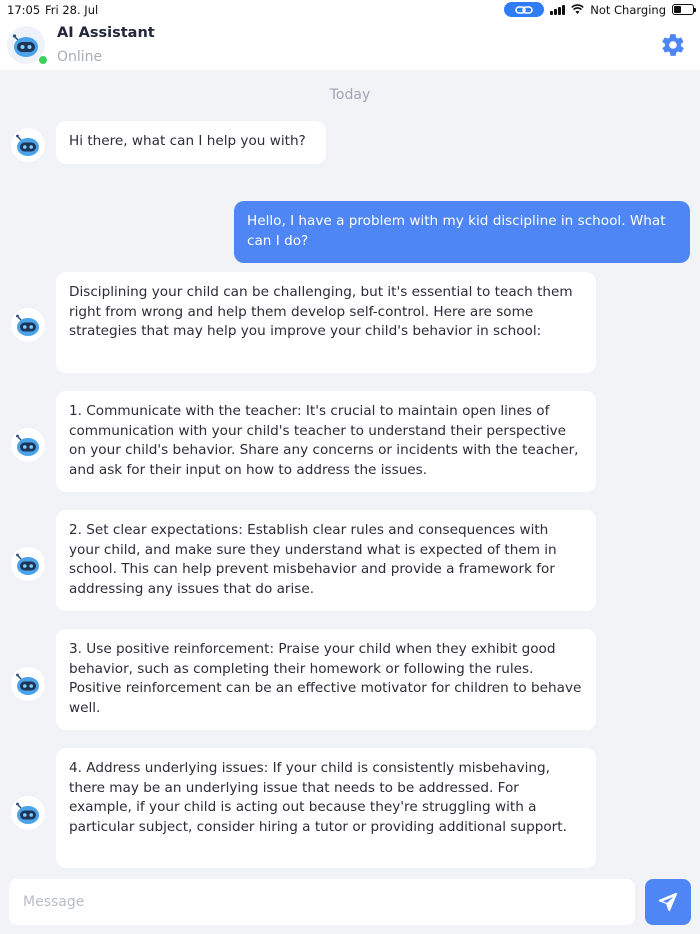 This screenshot has height=934, width=700. What do you see at coordinates (350, 95) in the screenshot?
I see `day-divider: Today` at bounding box center [350, 95].